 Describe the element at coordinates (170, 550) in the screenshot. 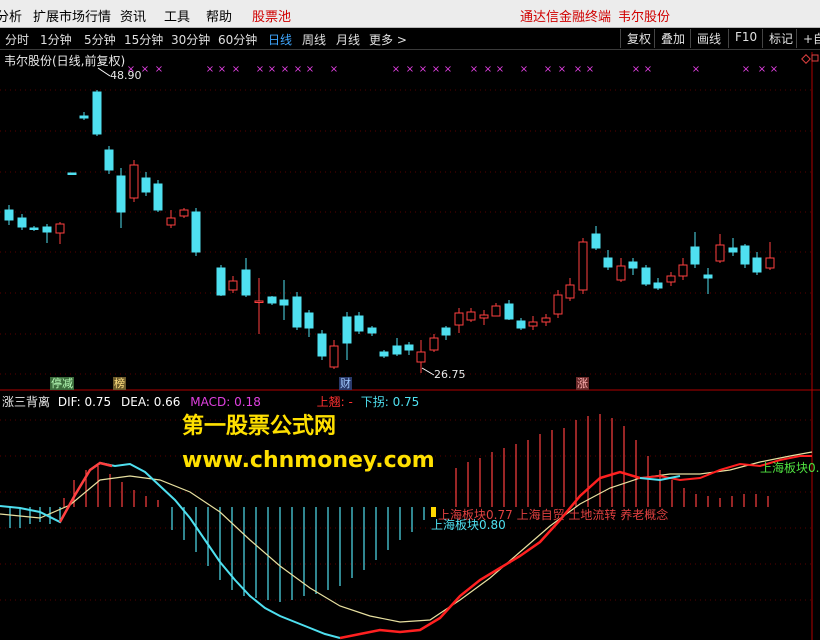

I see `dif-line-falling` at that location.